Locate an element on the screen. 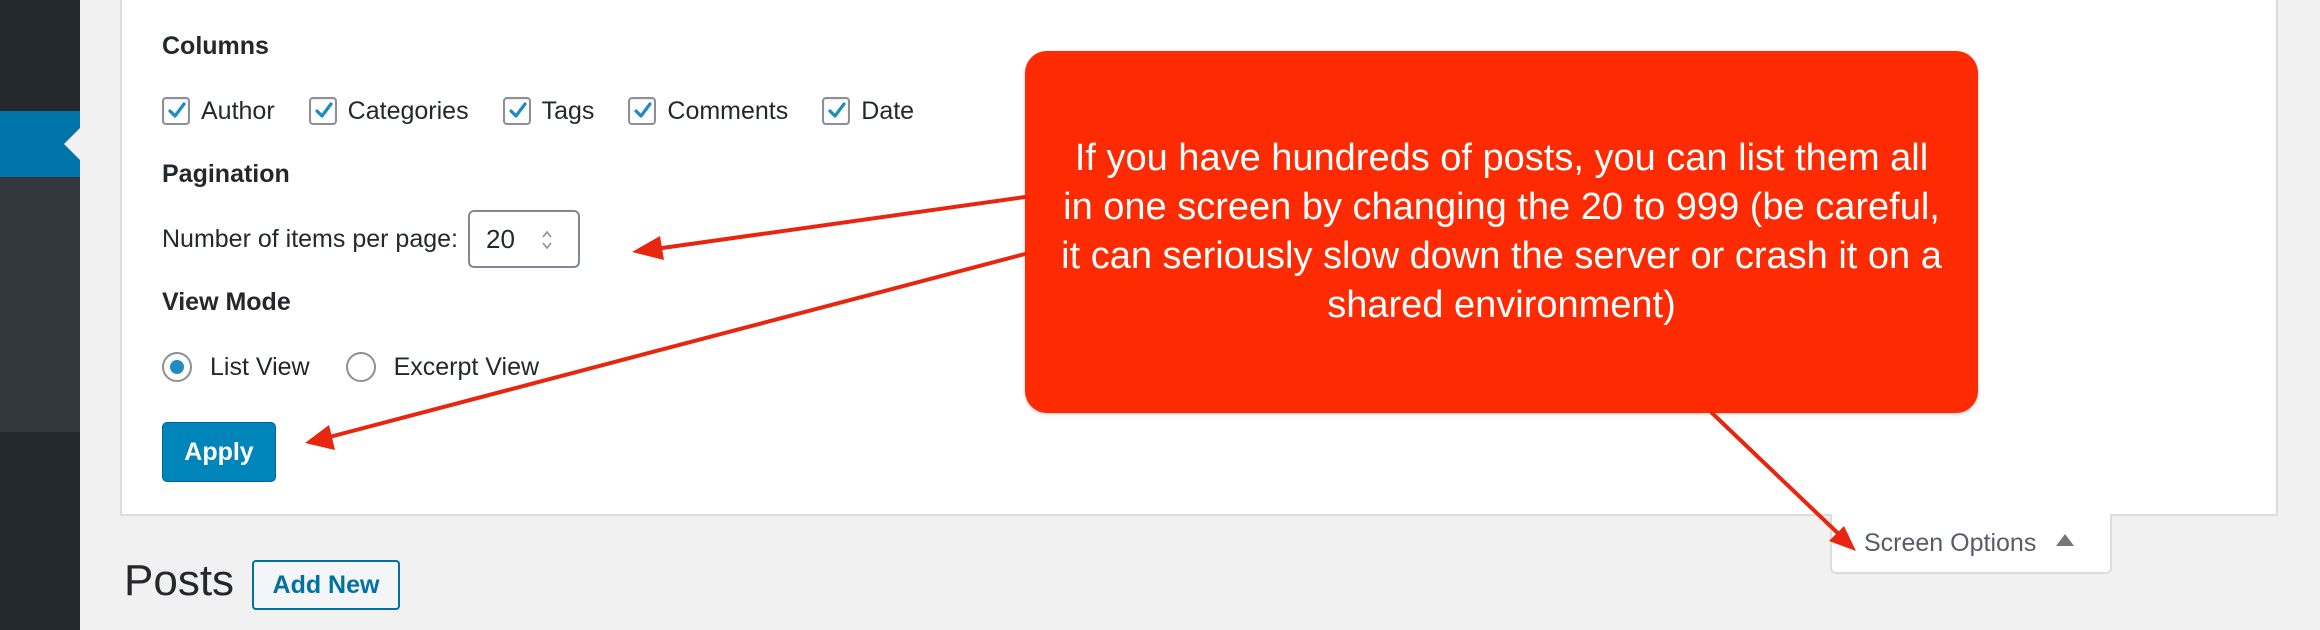  arrow-to-screen-options-tab is located at coordinates (1778, 476).